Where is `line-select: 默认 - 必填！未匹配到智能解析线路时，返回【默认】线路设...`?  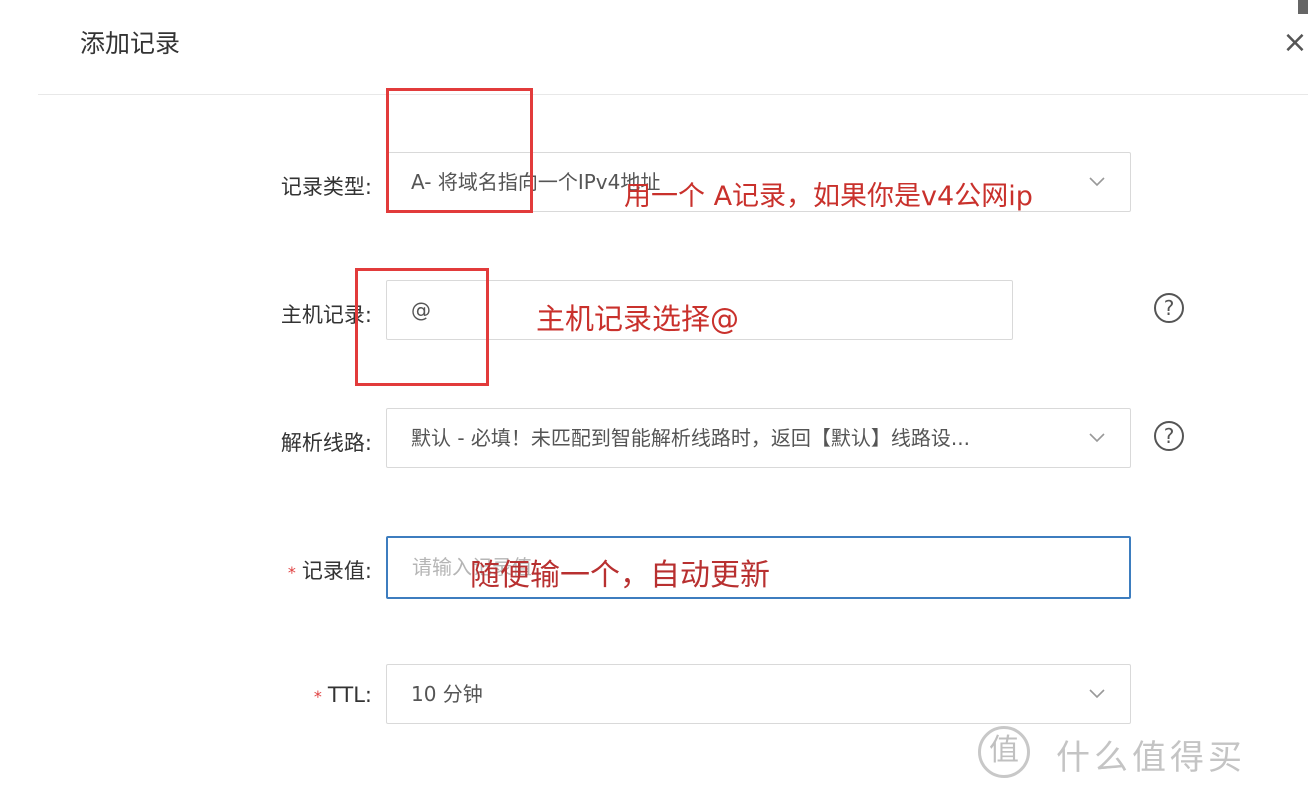 line-select: 默认 - 必填！未匹配到智能解析线路时，返回【默认】线路设... is located at coordinates (758, 438).